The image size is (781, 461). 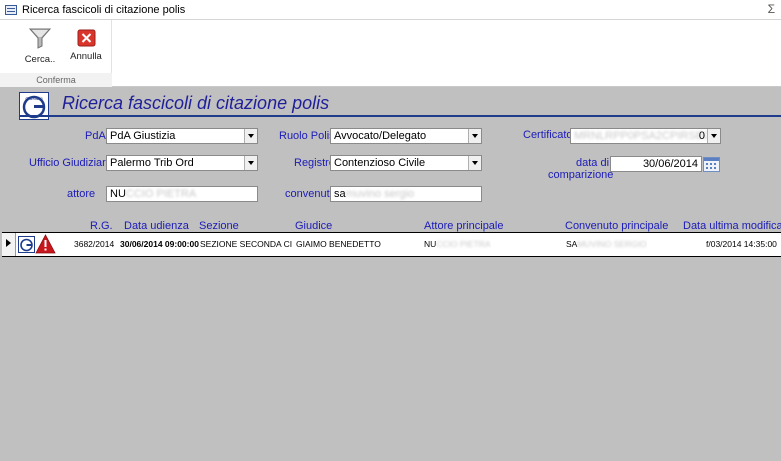 I want to click on sigma-icon: Σ, so click(x=771, y=9).